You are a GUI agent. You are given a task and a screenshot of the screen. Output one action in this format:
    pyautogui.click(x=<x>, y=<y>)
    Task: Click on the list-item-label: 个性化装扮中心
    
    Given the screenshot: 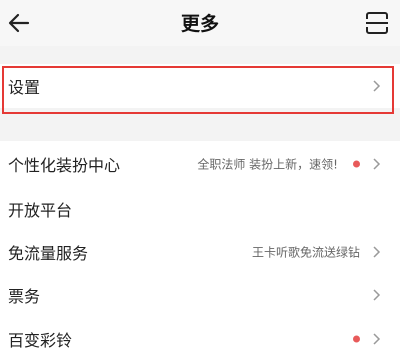 What is the action you would take?
    pyautogui.click(x=64, y=165)
    